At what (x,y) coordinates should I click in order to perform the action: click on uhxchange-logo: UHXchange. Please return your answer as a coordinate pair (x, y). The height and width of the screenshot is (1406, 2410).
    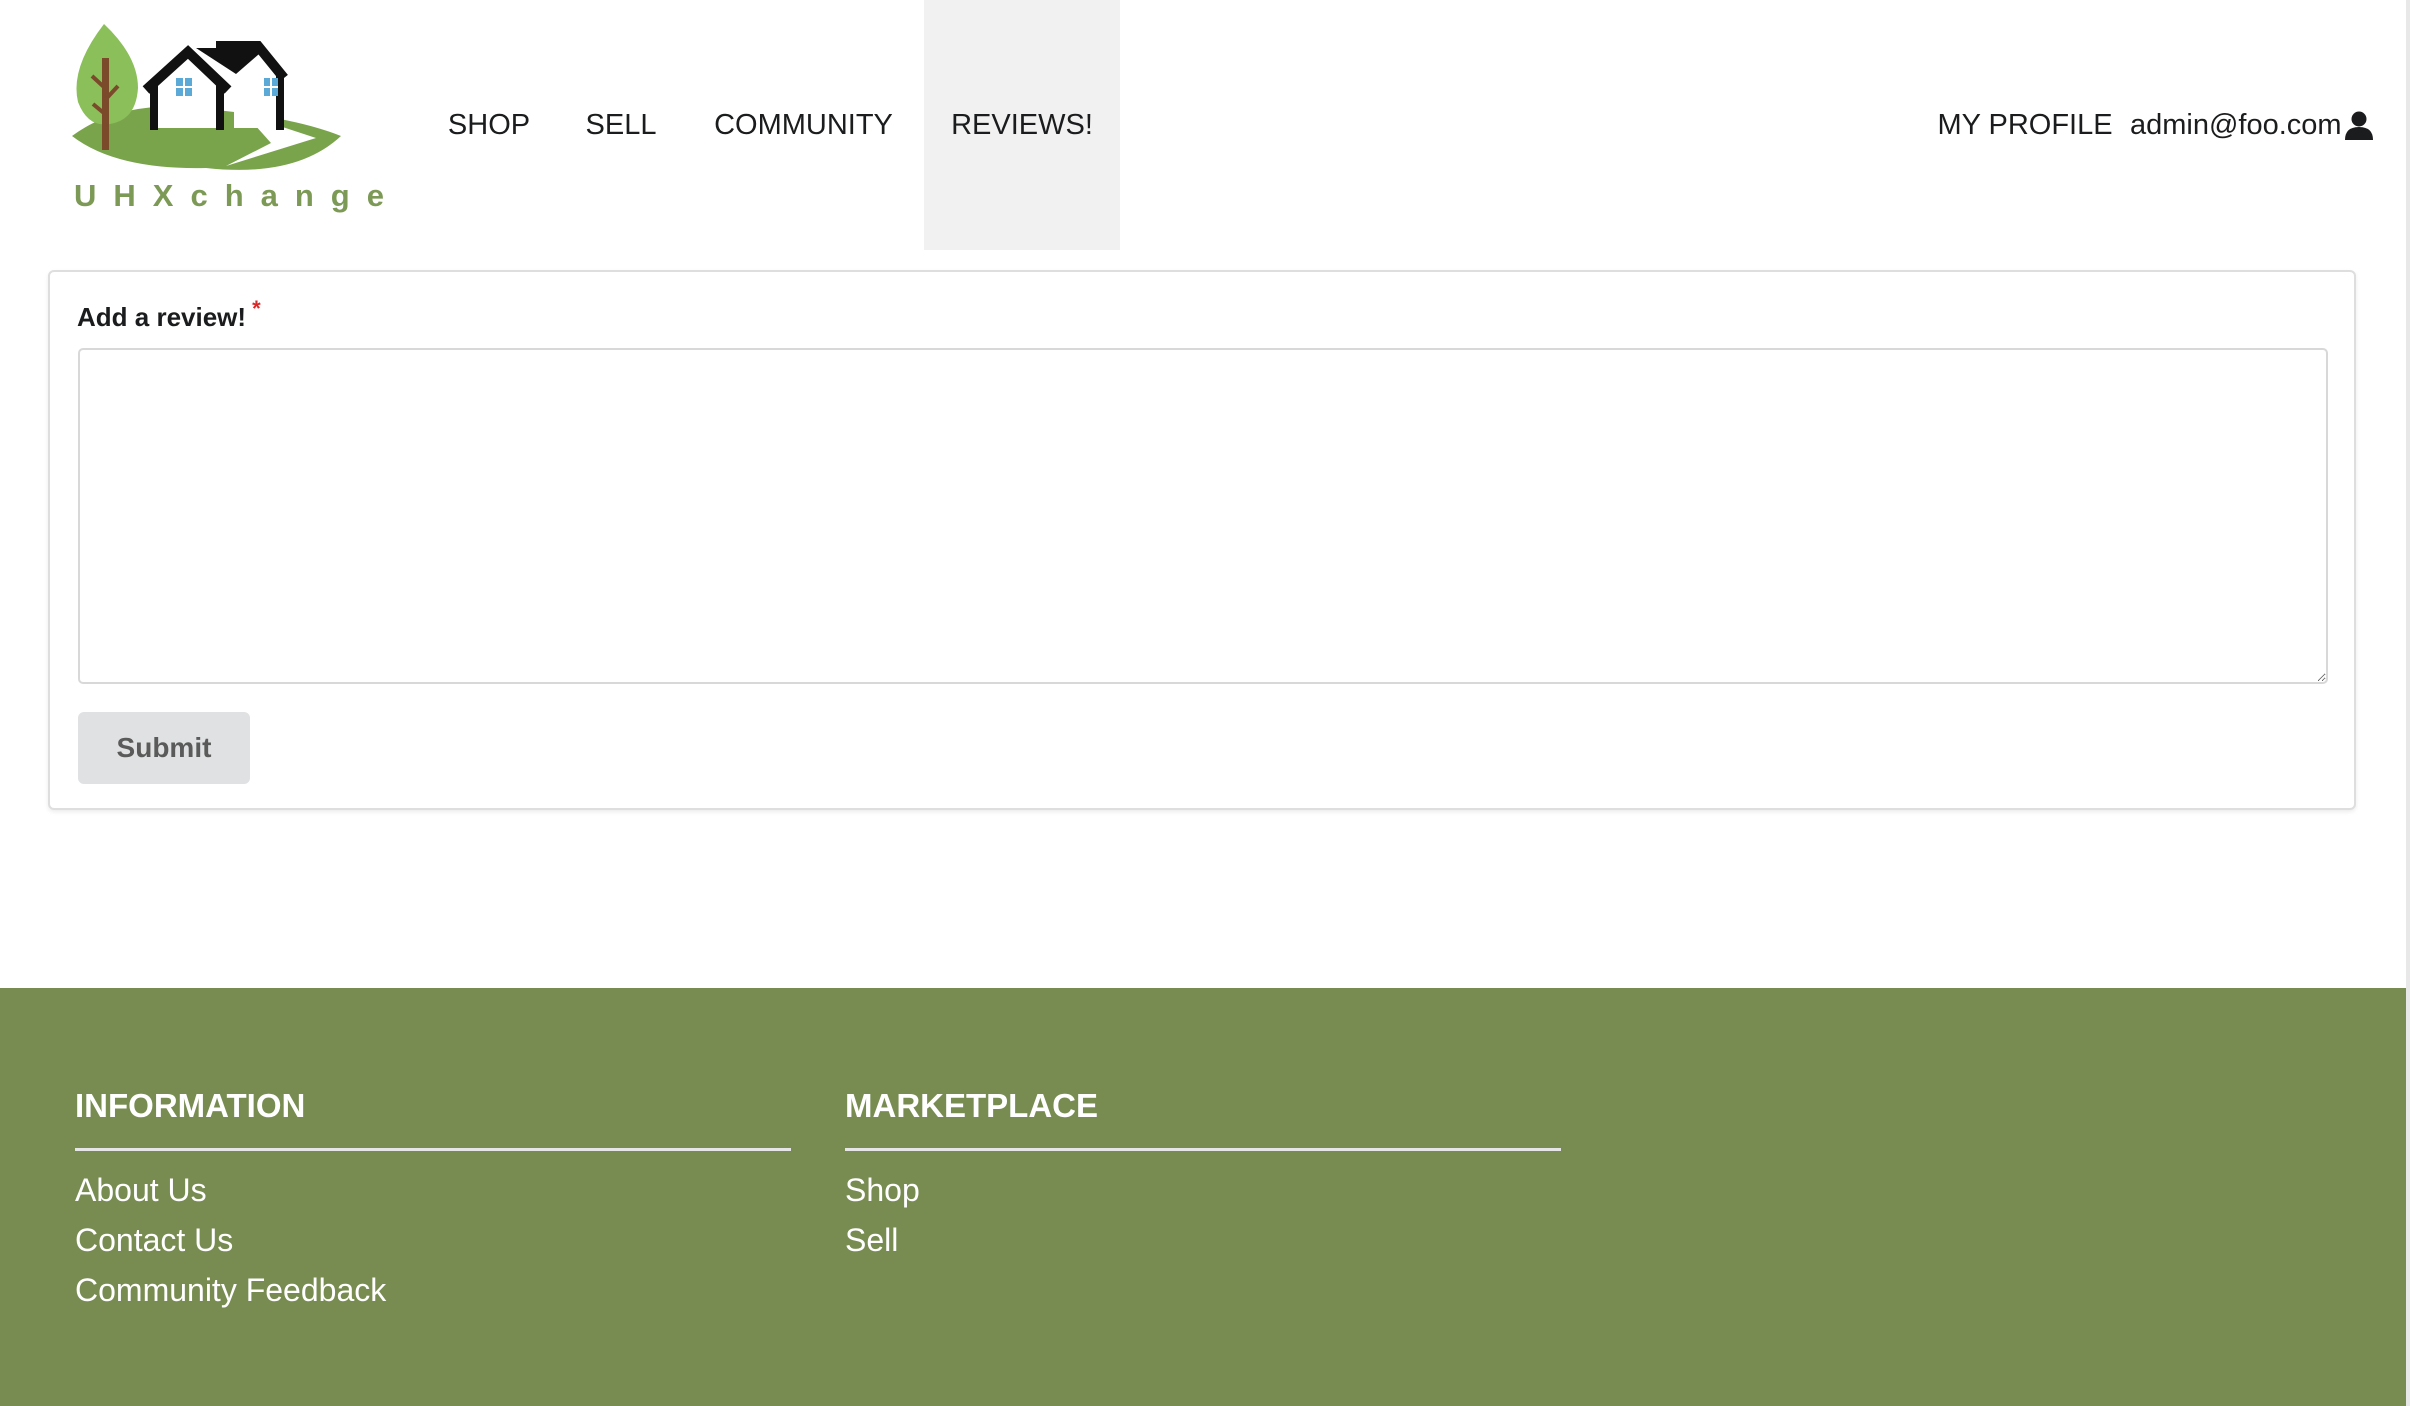
    Looking at the image, I should click on (225, 118).